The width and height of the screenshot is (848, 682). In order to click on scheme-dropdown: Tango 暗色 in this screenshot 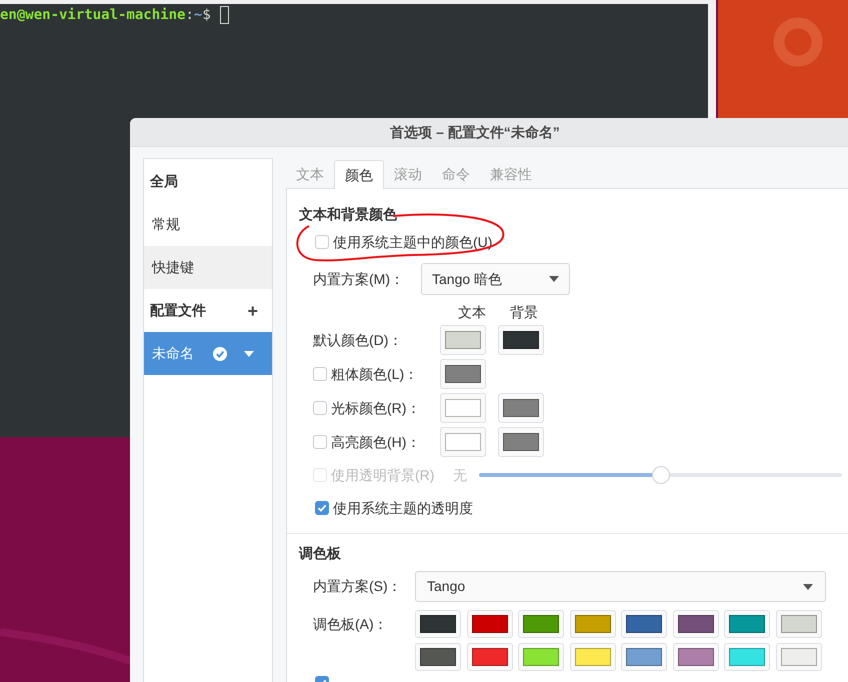, I will do `click(495, 279)`.